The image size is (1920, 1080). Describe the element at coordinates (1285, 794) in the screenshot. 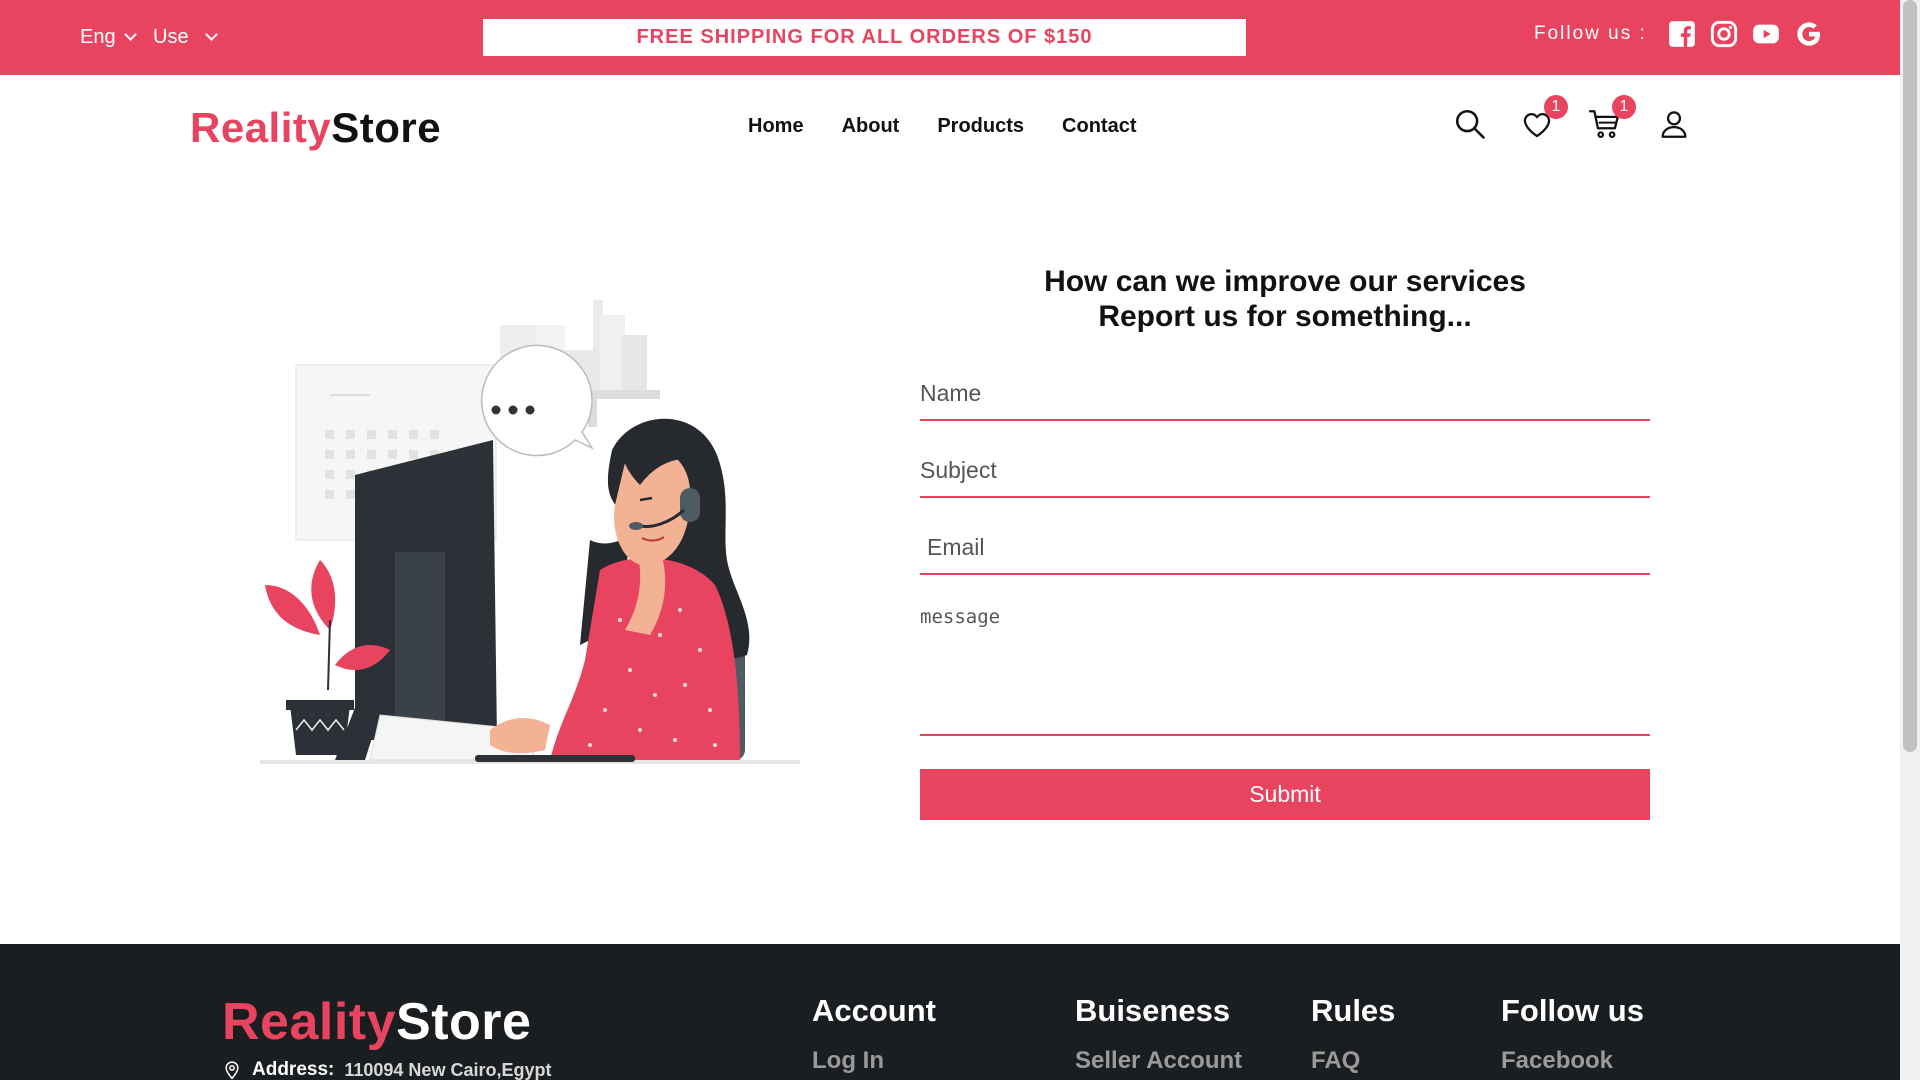

I see `submit-button: Submit` at that location.